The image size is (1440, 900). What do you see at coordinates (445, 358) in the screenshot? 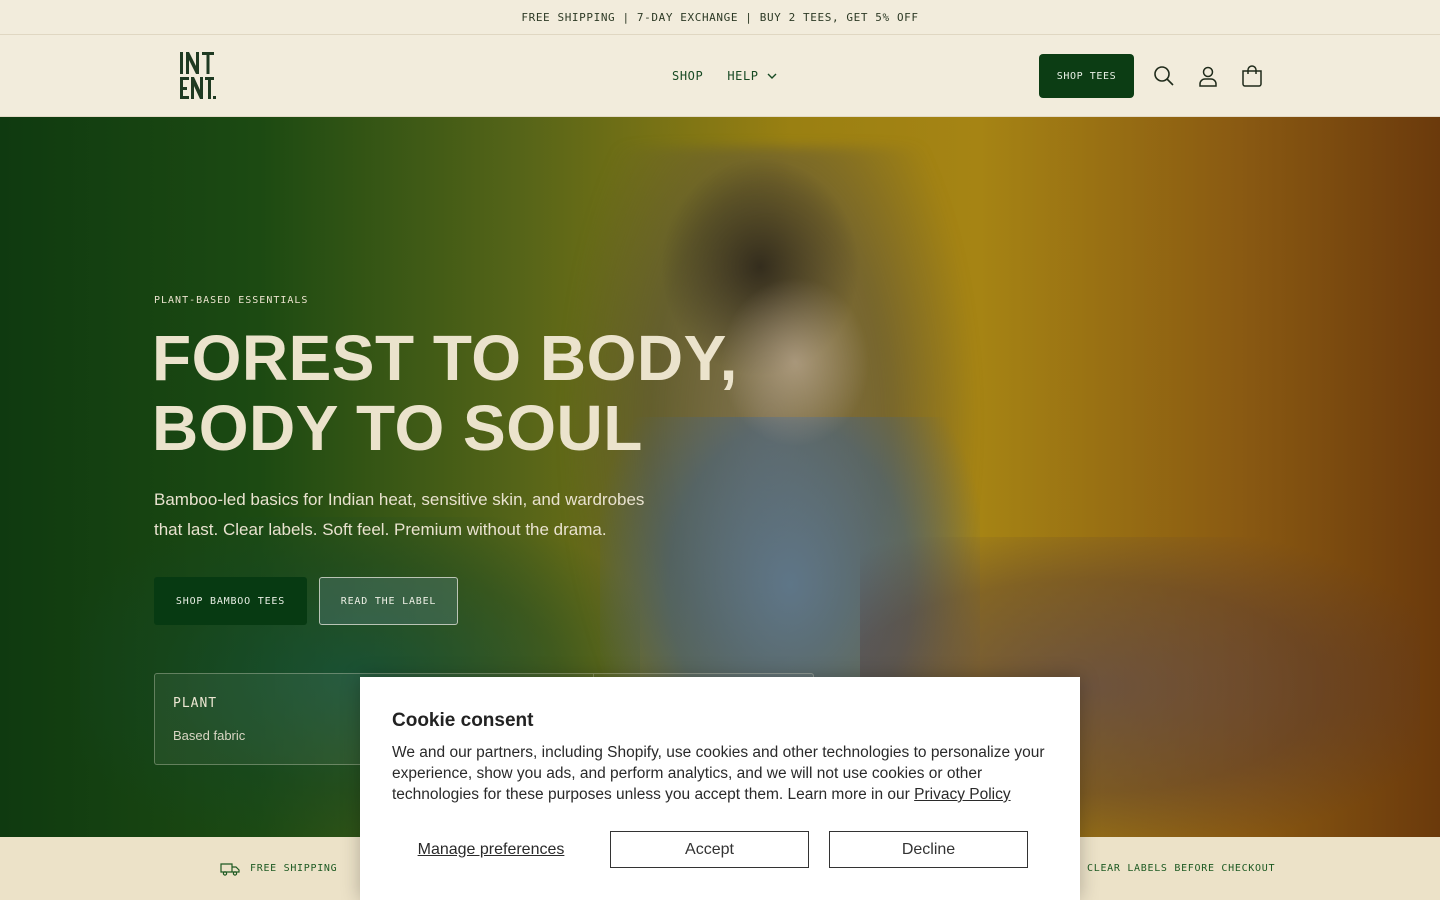
I see `hero-headline-line-1: FOREST TO BODY,` at bounding box center [445, 358].